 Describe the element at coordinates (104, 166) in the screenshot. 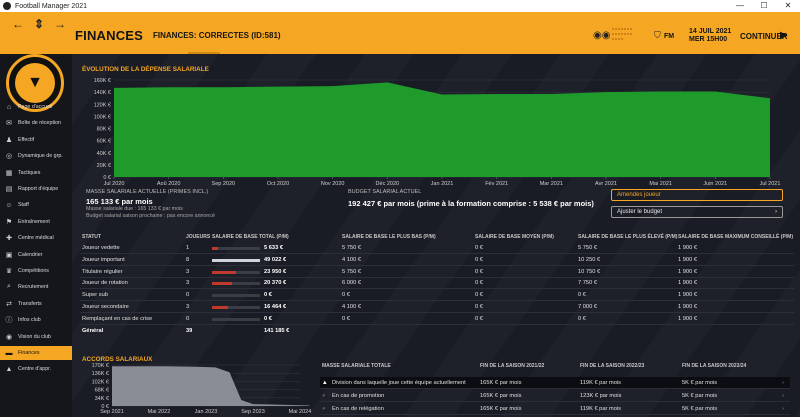

I see `y-tick-label: 20K €` at that location.